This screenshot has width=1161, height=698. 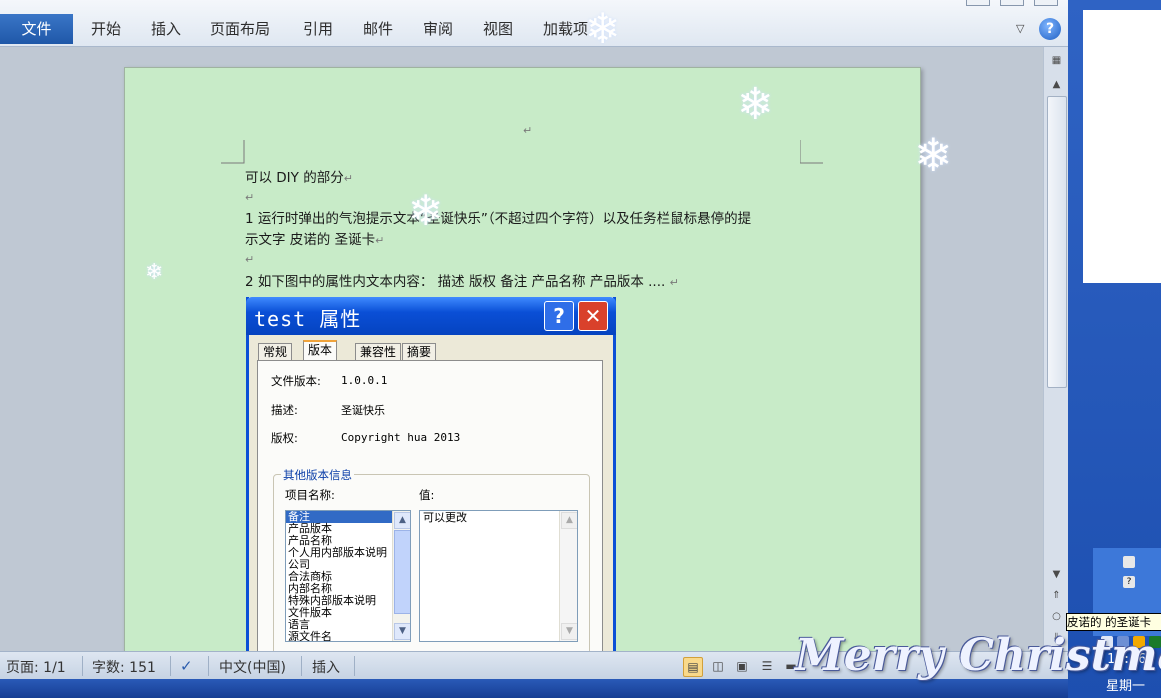 What do you see at coordinates (252, 667) in the screenshot?
I see `language-indicator: 中文(中国)` at bounding box center [252, 667].